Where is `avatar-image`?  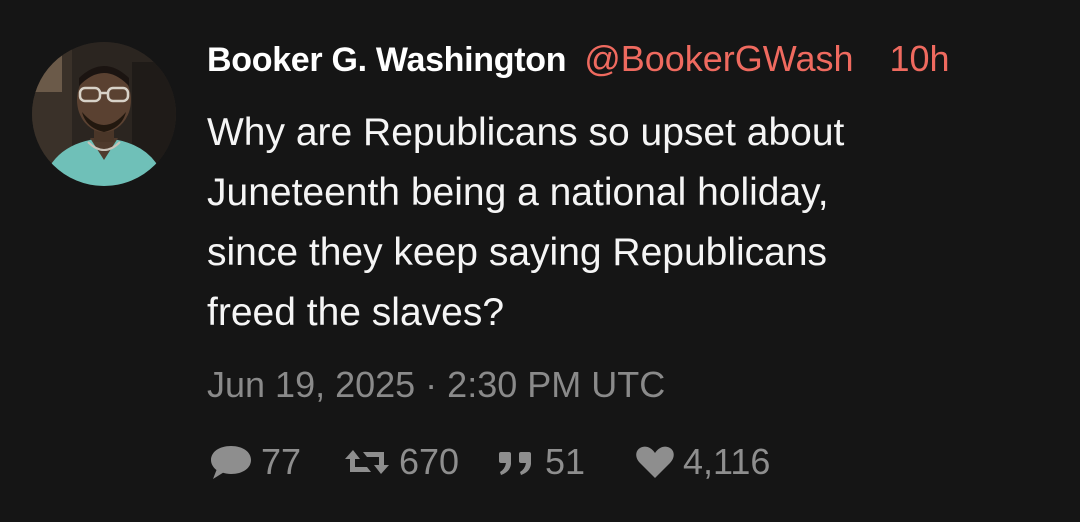
avatar-image is located at coordinates (104, 114).